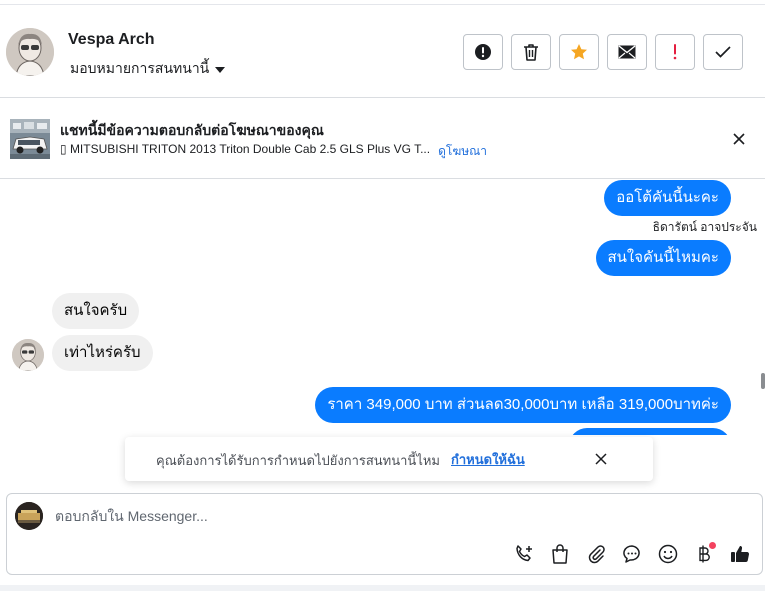 The height and width of the screenshot is (591, 765). I want to click on attach-button, so click(596, 554).